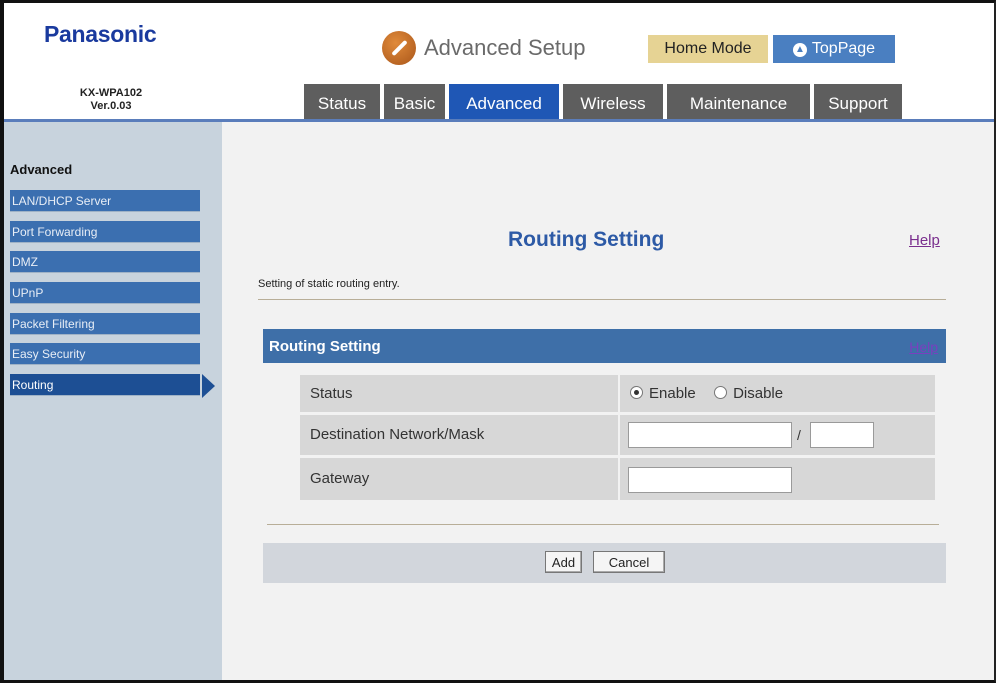 Image resolution: width=996 pixels, height=683 pixels. Describe the element at coordinates (459, 479) in the screenshot. I see `gateway-label: Gateway` at that location.